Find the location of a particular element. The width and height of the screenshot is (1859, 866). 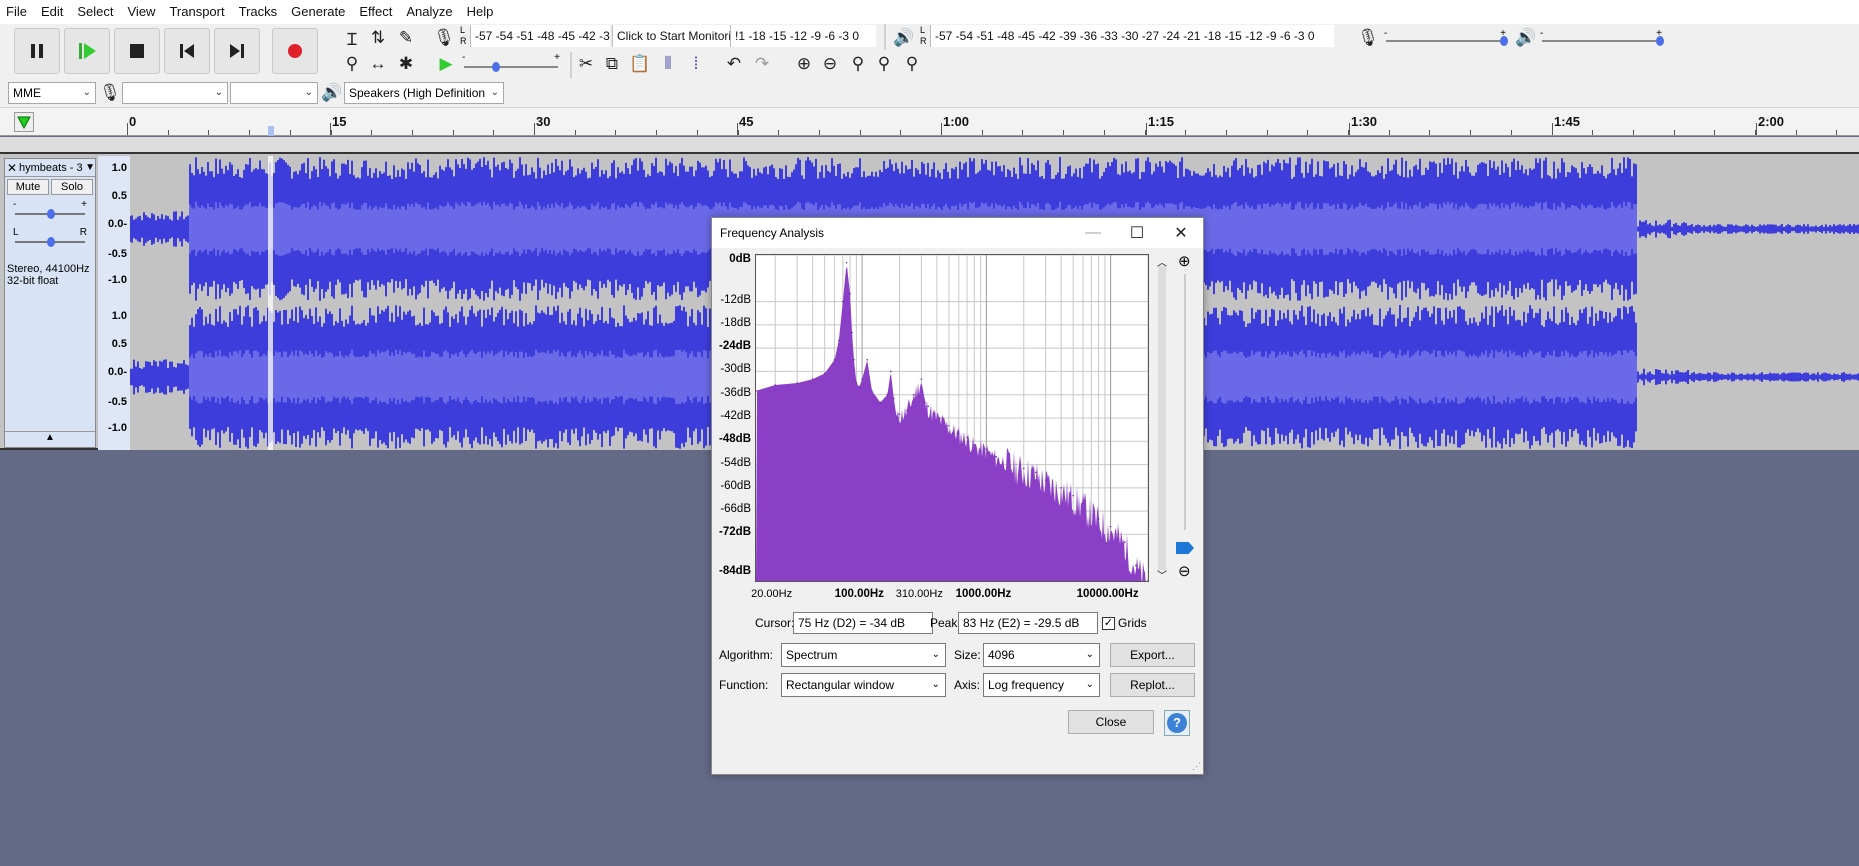

menu-help: Help is located at coordinates (481, 12).